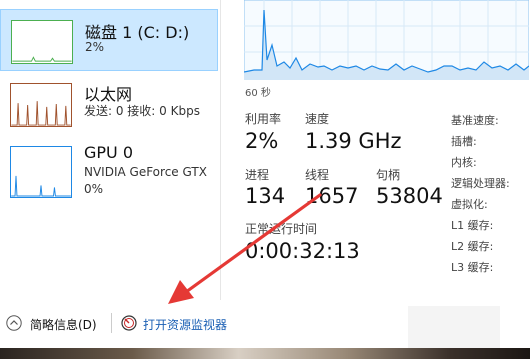  What do you see at coordinates (63, 324) in the screenshot?
I see `fewer-details-button: 简略信息(D)` at bounding box center [63, 324].